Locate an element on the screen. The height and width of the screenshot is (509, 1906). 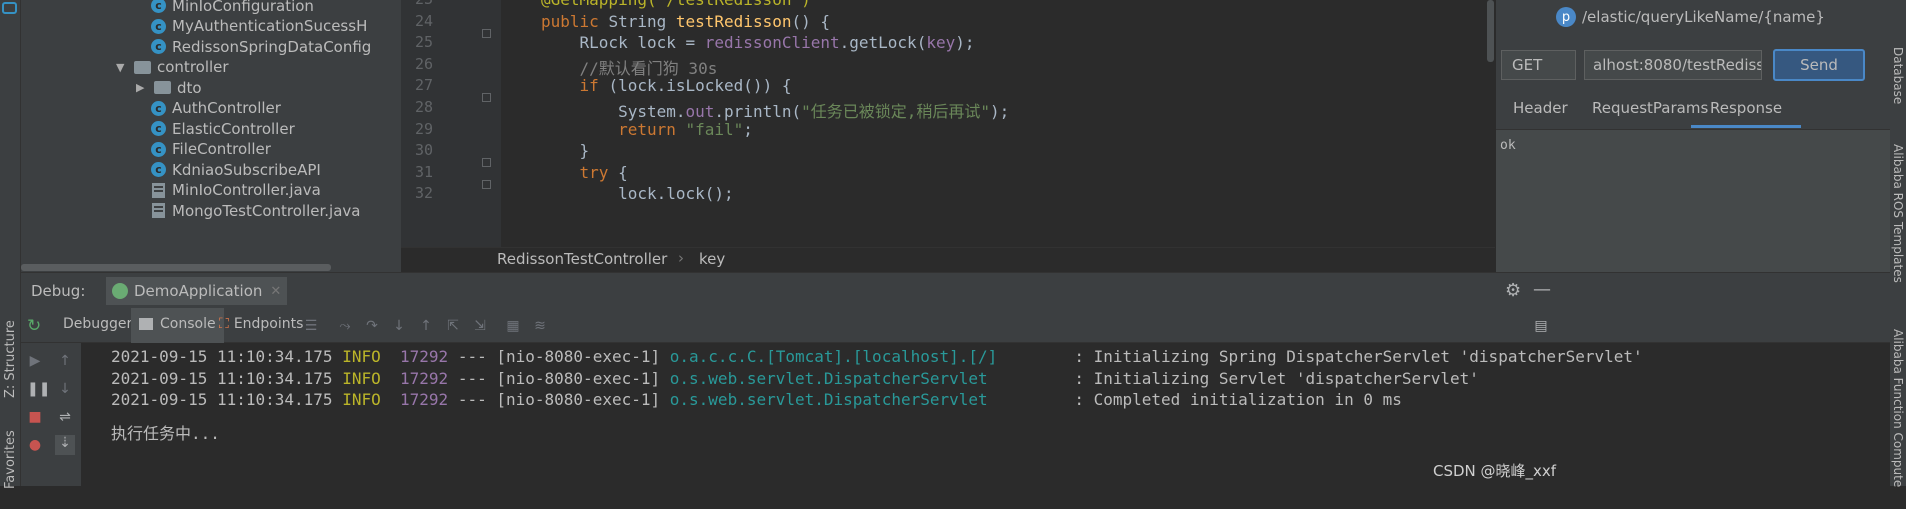
database-tool-button: Database is located at coordinates (1898, 75).